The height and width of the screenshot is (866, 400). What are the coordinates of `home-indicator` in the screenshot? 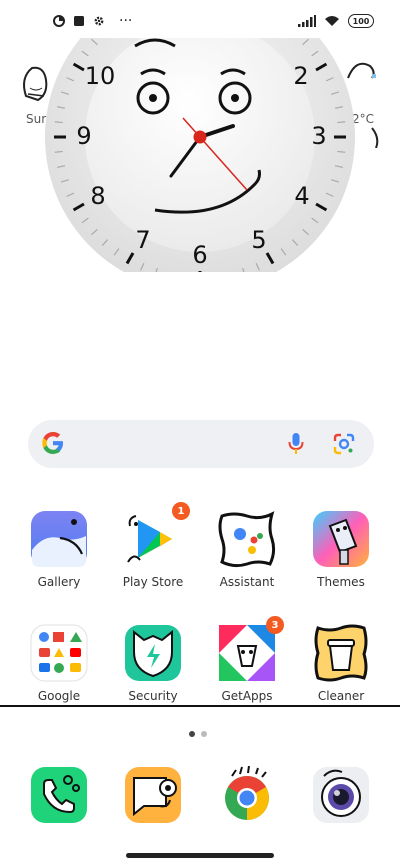 It's located at (200, 855).